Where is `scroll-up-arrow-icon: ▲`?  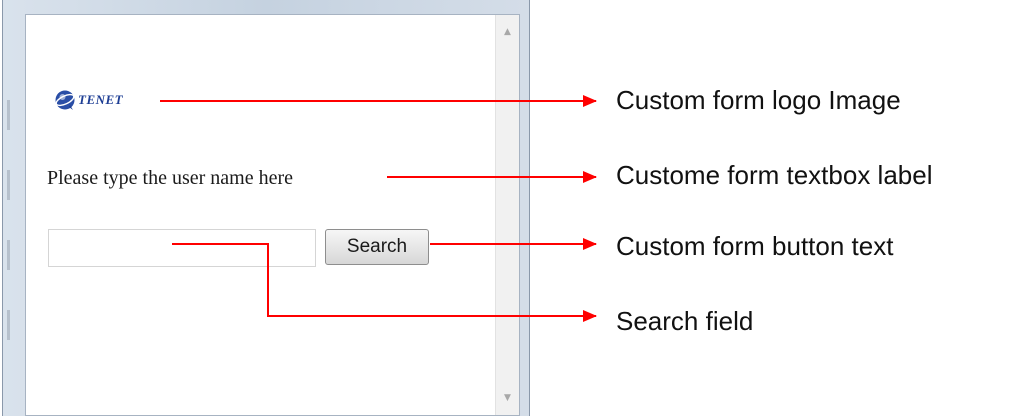
scroll-up-arrow-icon: ▲ is located at coordinates (507, 32).